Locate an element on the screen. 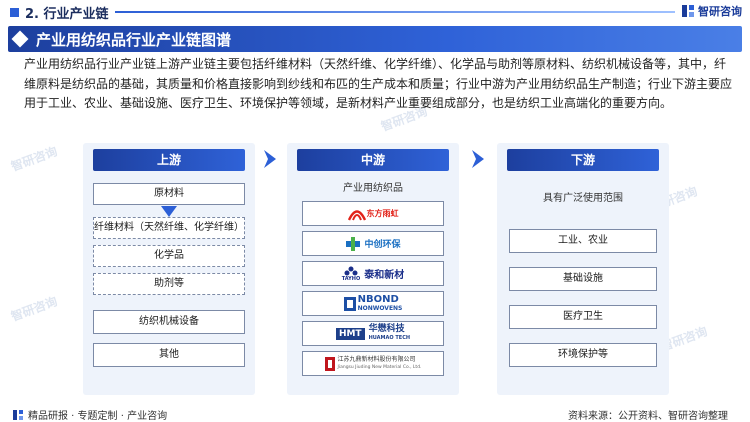 This screenshot has height=422, width=750. company-name: 泰和新材 is located at coordinates (384, 275).